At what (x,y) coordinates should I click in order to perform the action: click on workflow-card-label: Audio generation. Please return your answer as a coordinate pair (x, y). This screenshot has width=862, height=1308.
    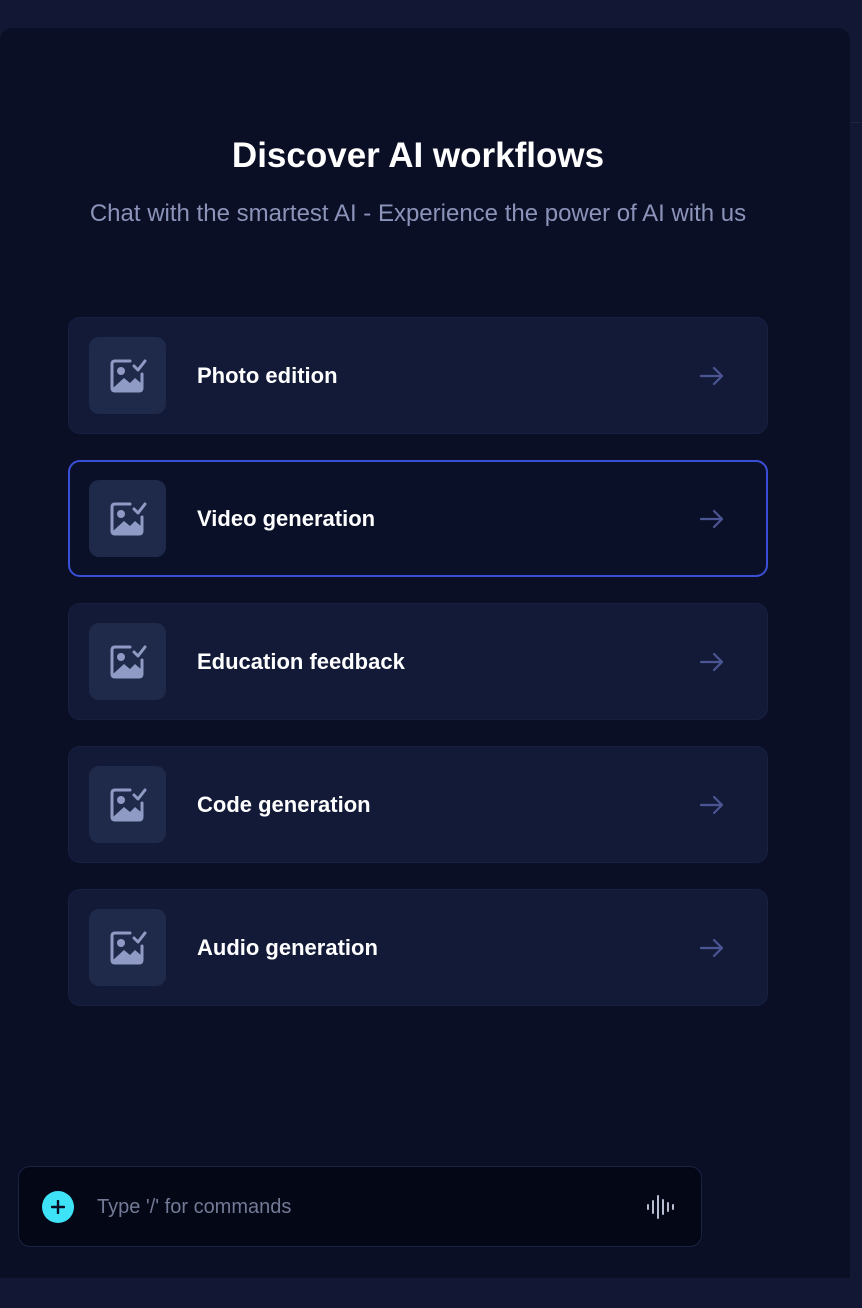
    Looking at the image, I should click on (287, 947).